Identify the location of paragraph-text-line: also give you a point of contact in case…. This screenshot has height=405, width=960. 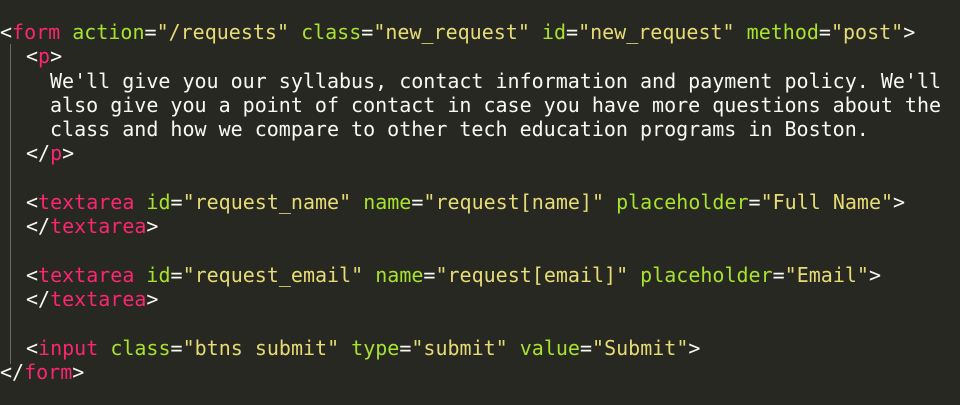
(496, 104).